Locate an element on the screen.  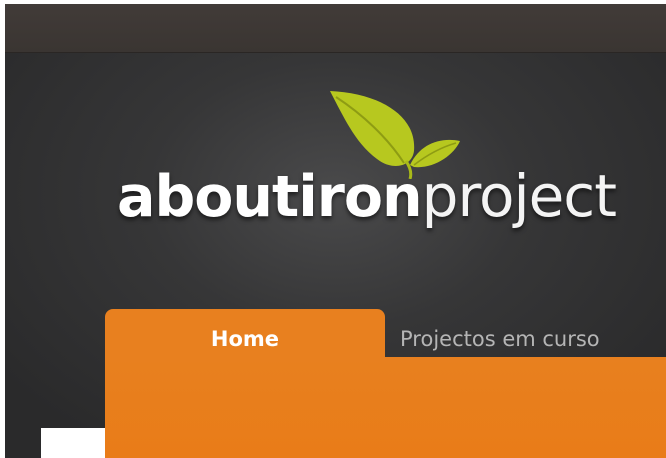
tab-projectos-em-curso: Projectos em curso is located at coordinates (530, 335).